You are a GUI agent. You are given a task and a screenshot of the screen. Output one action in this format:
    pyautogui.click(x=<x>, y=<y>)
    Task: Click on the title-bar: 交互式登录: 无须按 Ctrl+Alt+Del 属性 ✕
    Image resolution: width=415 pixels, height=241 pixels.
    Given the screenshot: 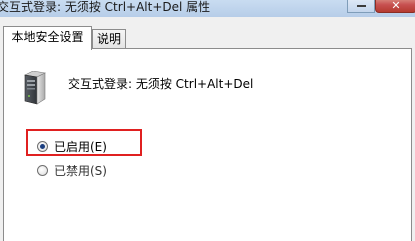 What is the action you would take?
    pyautogui.click(x=207, y=8)
    